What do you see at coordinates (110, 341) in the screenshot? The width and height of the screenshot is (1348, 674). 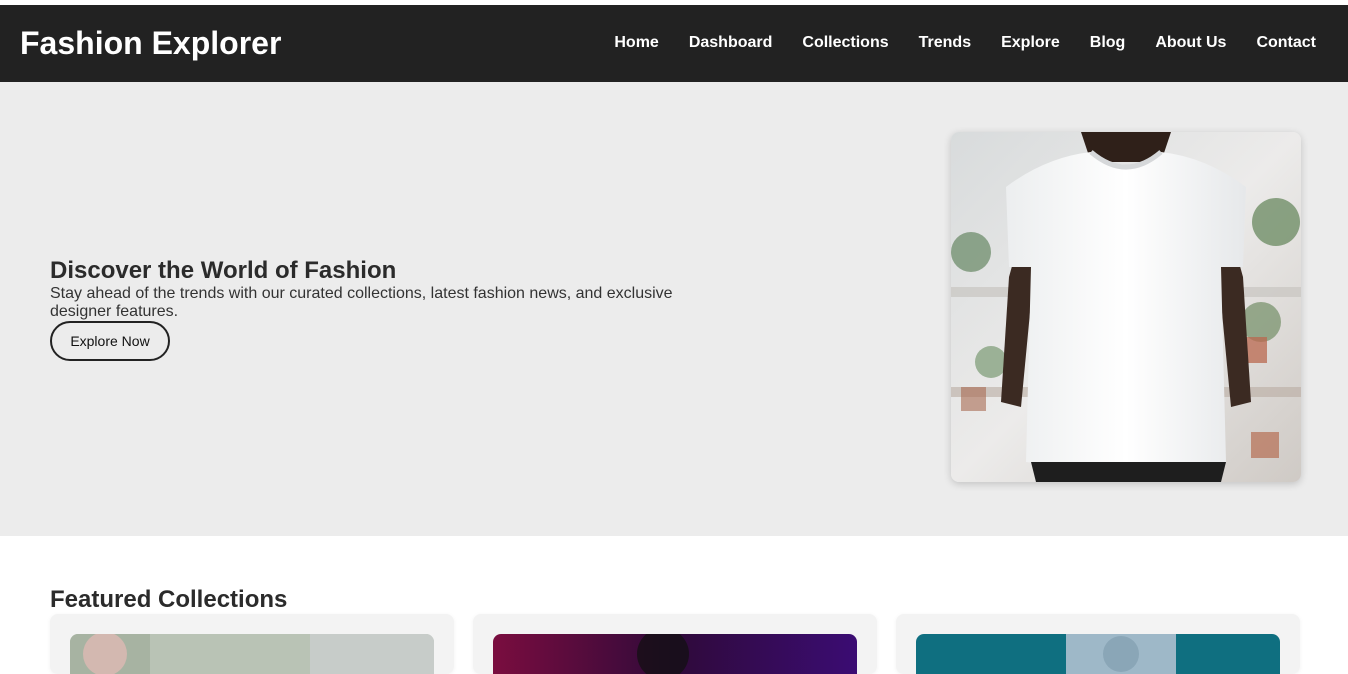 I see `explore-now-button: Explore Now` at bounding box center [110, 341].